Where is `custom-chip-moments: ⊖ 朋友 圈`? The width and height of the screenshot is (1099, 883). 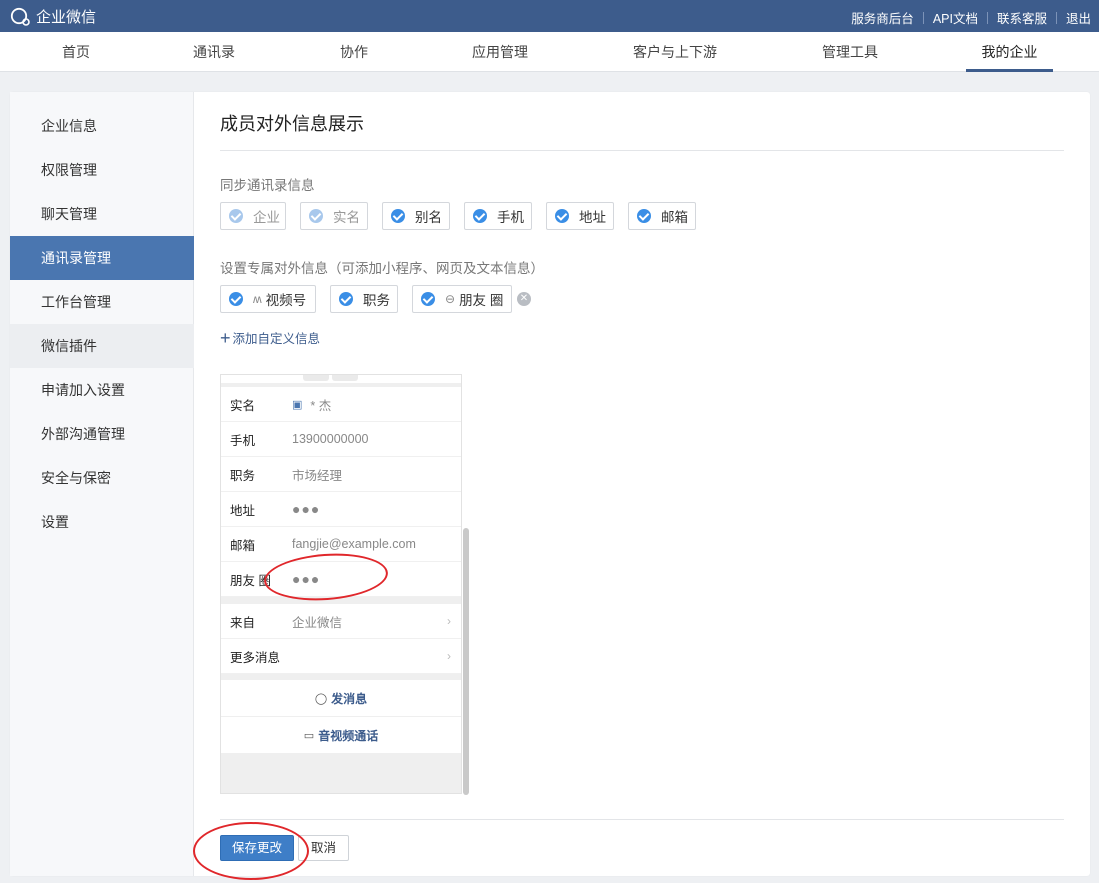
custom-chip-moments: ⊖ 朋友 圈 is located at coordinates (462, 299).